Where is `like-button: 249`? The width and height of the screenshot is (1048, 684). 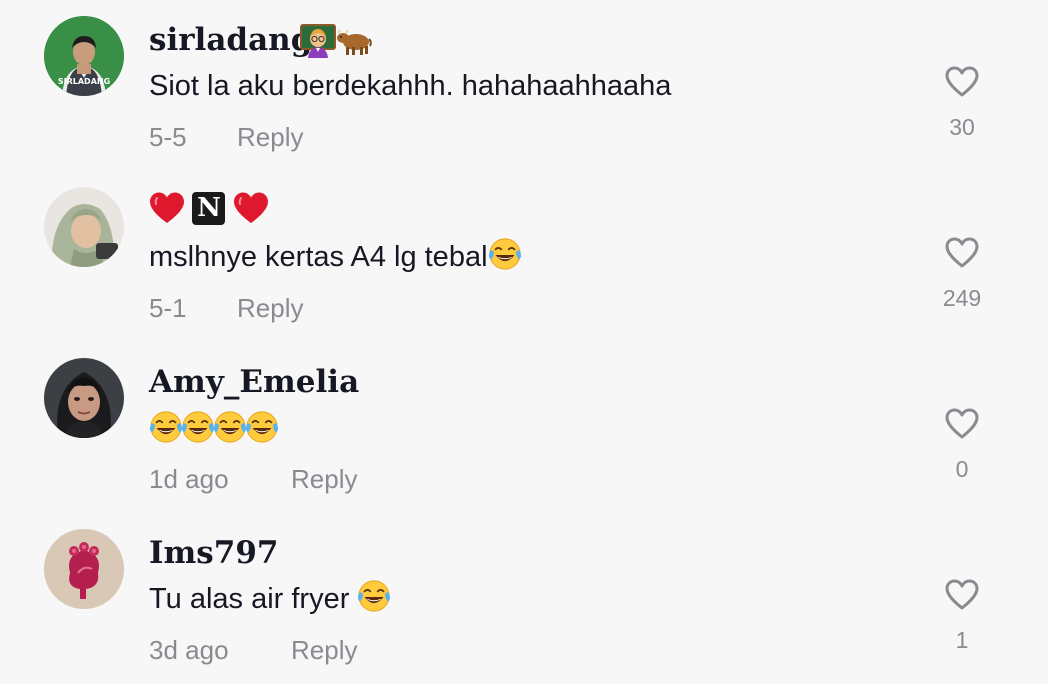
like-button: 249 is located at coordinates (962, 275).